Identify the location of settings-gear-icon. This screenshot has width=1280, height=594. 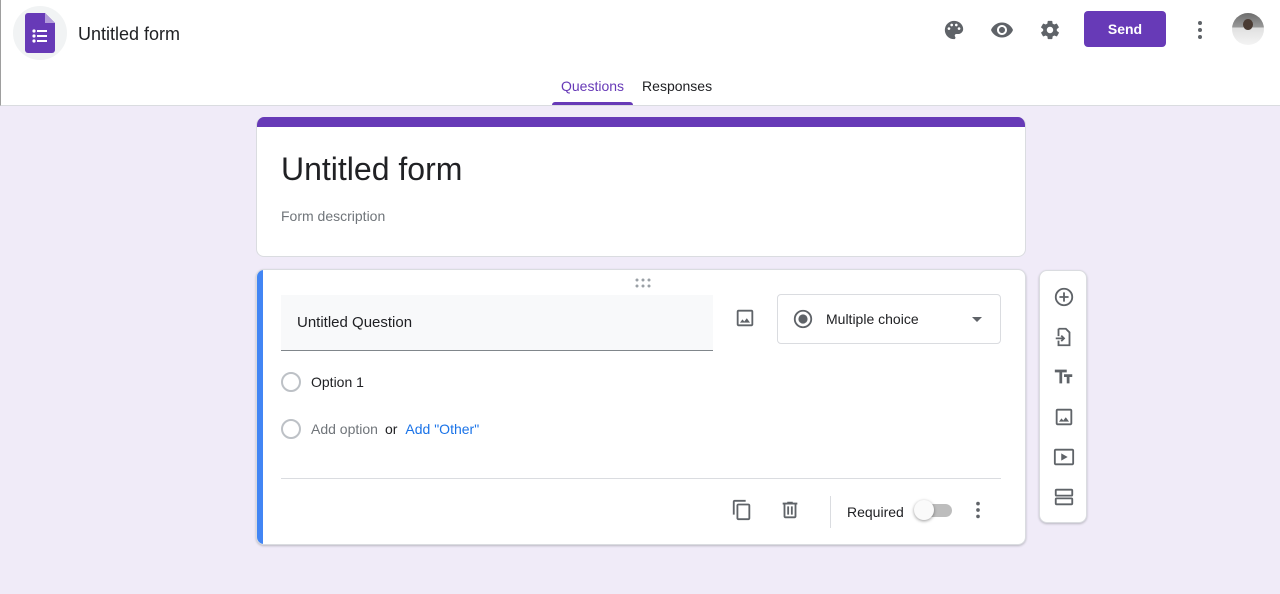
(1050, 30).